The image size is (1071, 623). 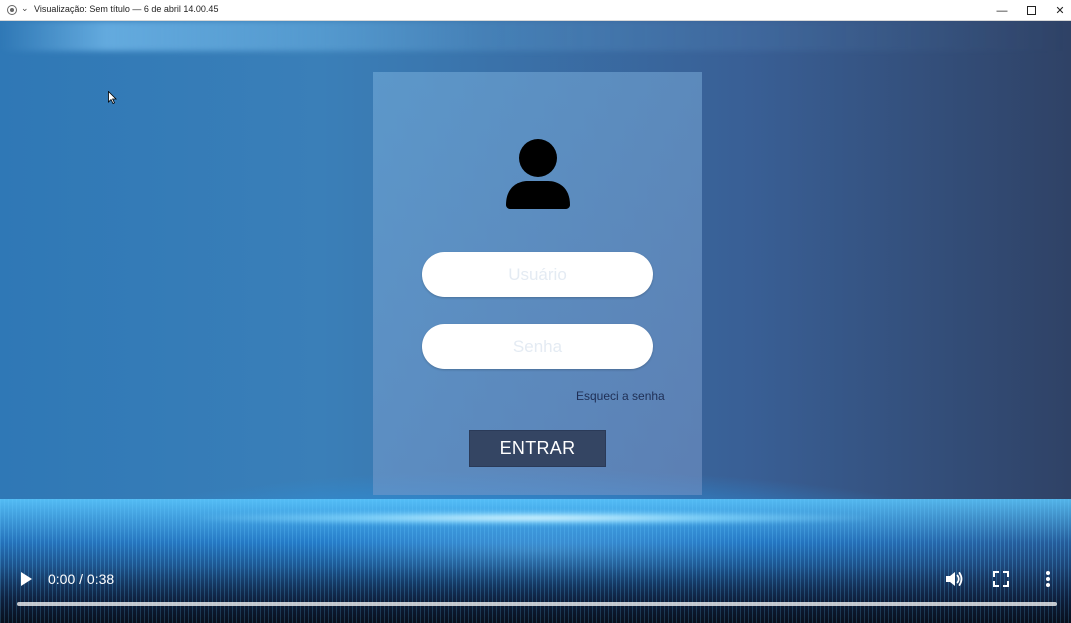 I want to click on play-icon, so click(x=26, y=579).